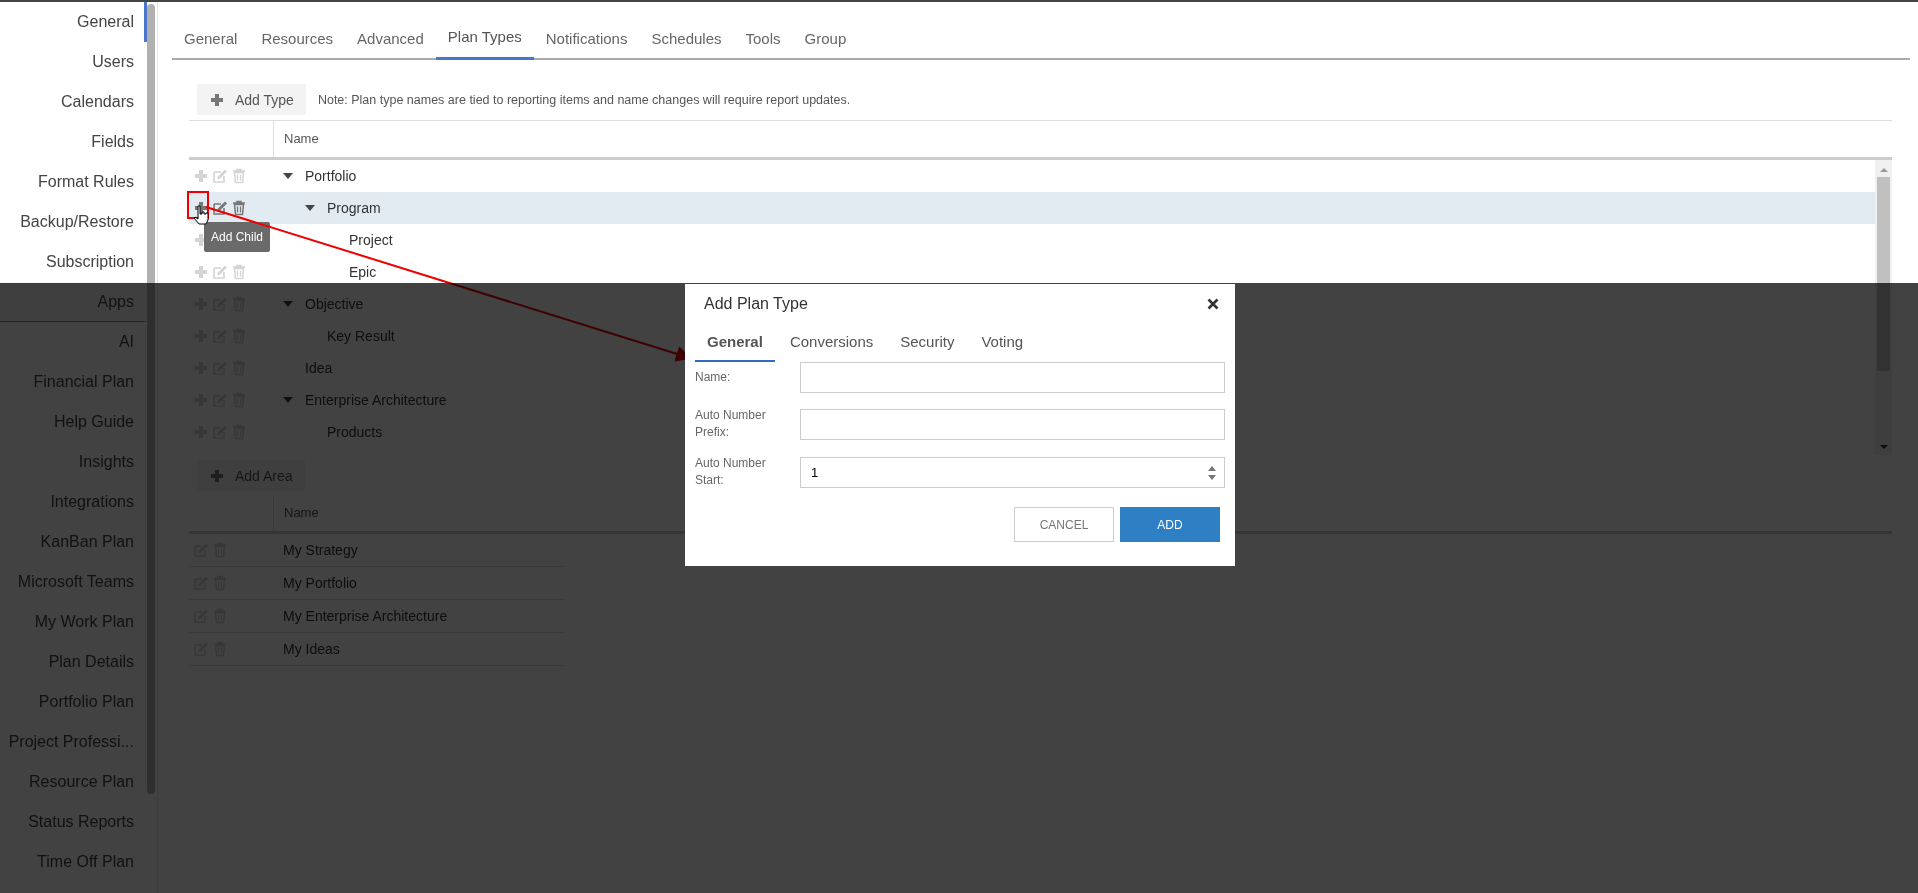 This screenshot has width=1918, height=893. Describe the element at coordinates (756, 304) in the screenshot. I see `dialog-title: Add Plan Type` at that location.